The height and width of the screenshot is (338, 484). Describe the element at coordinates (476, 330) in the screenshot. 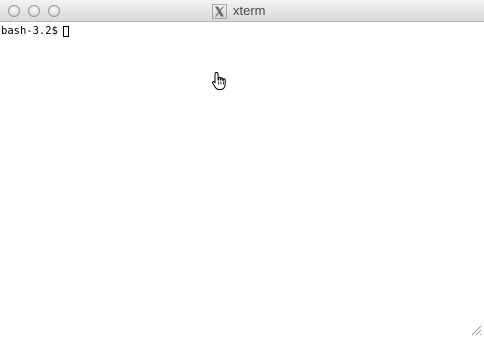

I see `resize-grip-icon` at that location.